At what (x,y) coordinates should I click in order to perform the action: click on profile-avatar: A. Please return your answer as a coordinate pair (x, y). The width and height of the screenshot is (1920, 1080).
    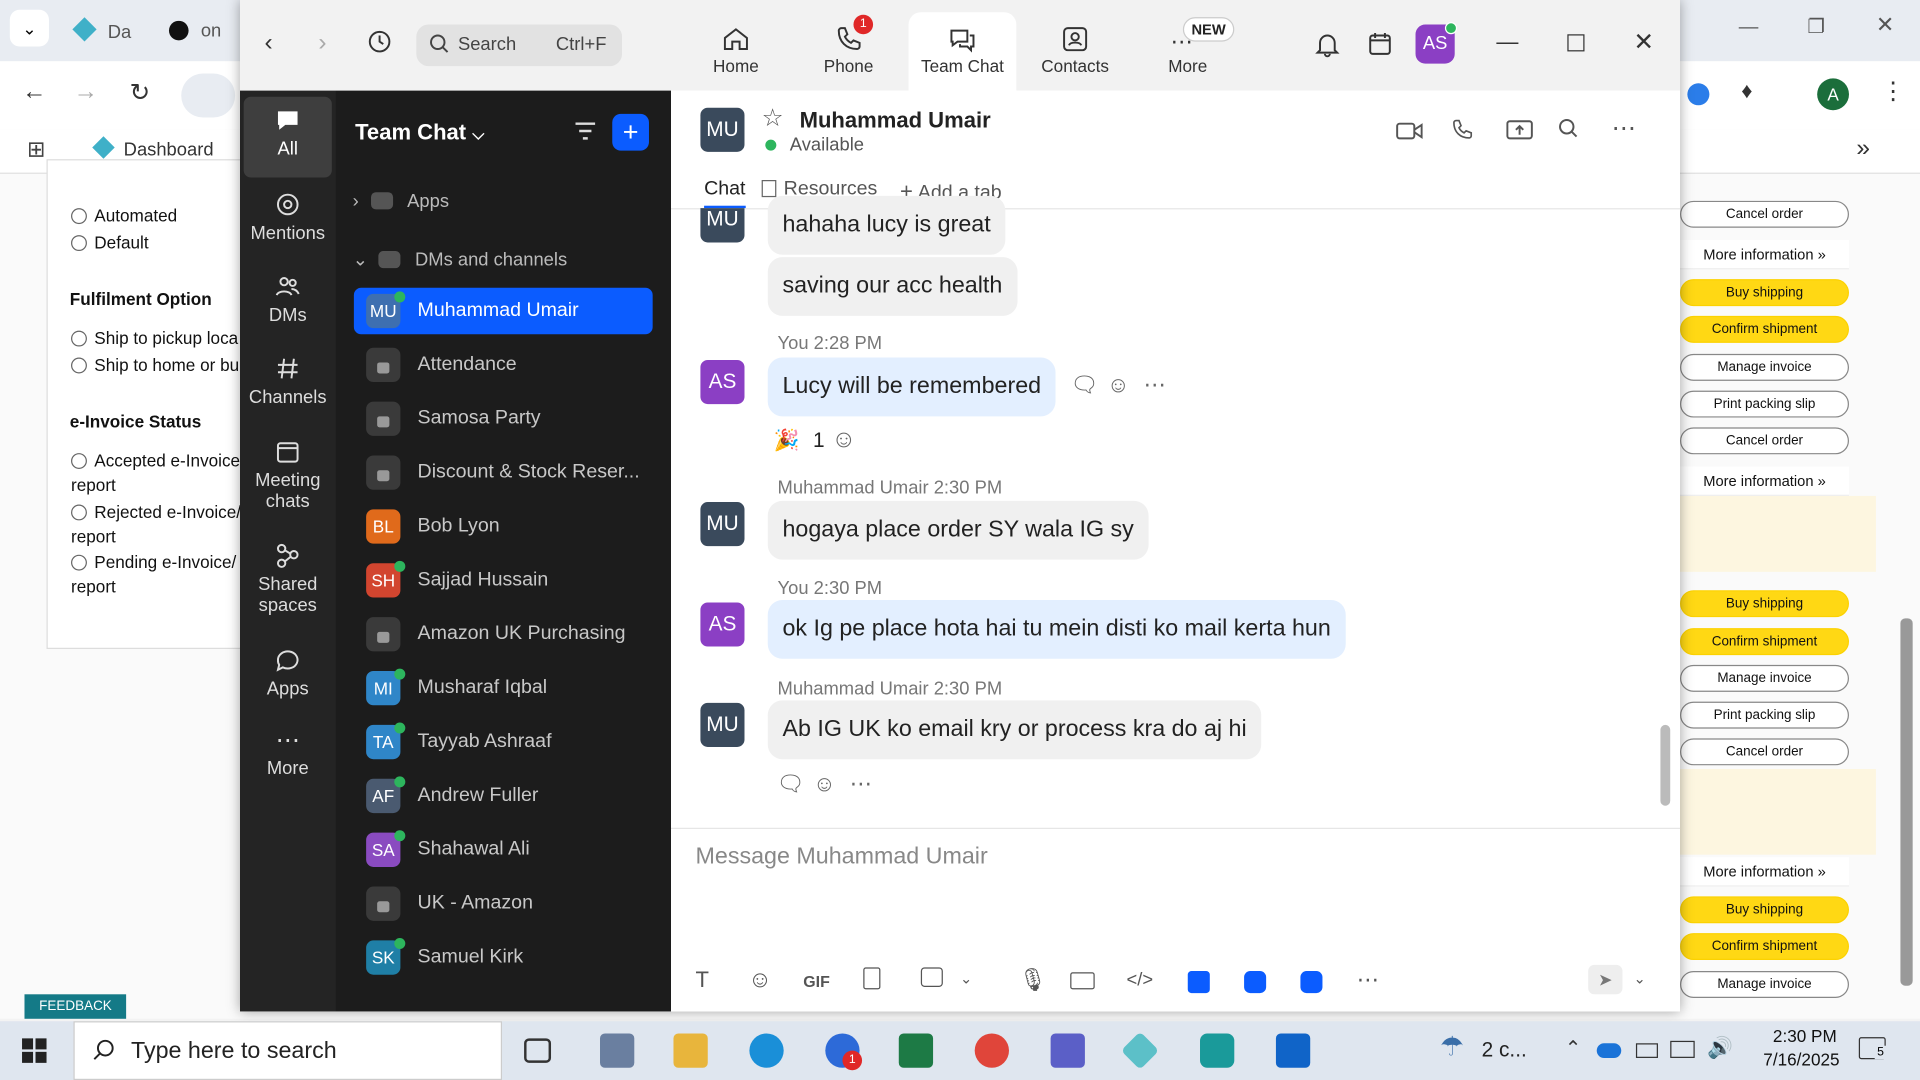
    Looking at the image, I should click on (1833, 94).